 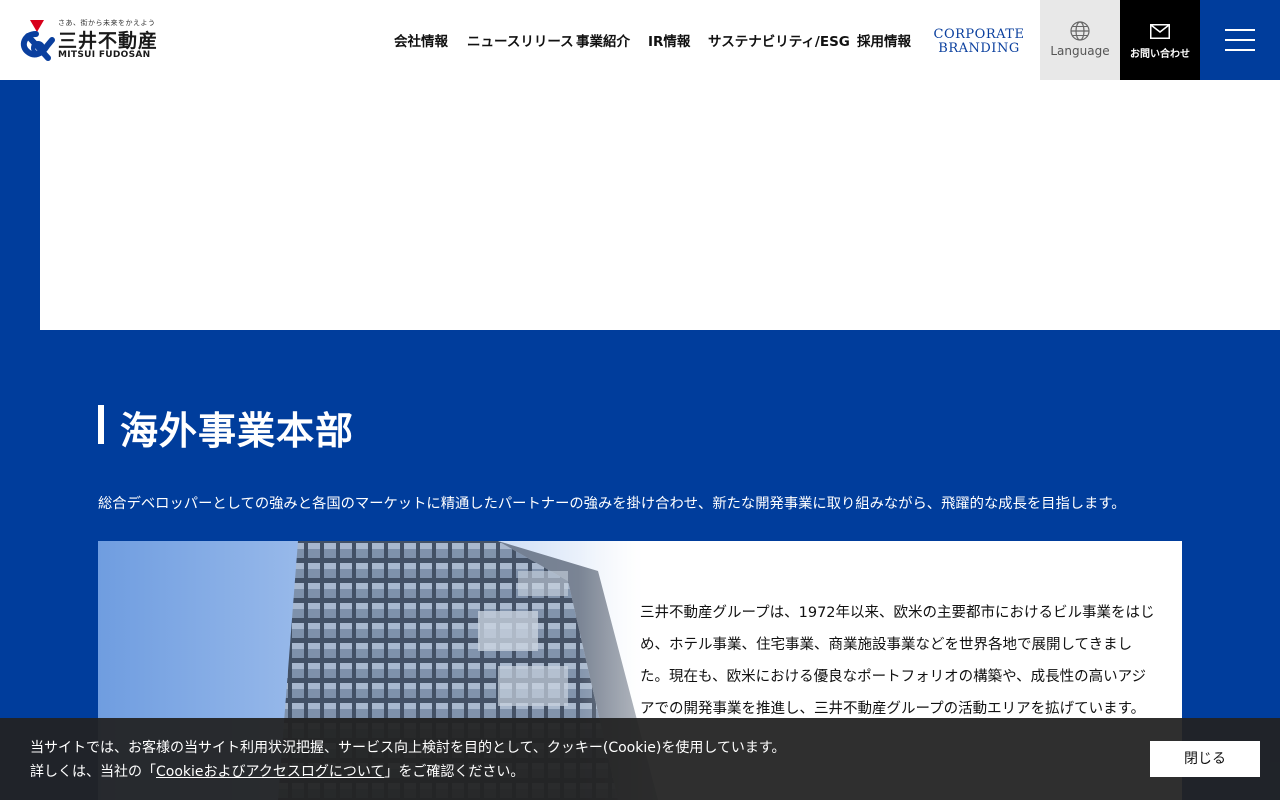 I want to click on section-title-bar, so click(x=101, y=424).